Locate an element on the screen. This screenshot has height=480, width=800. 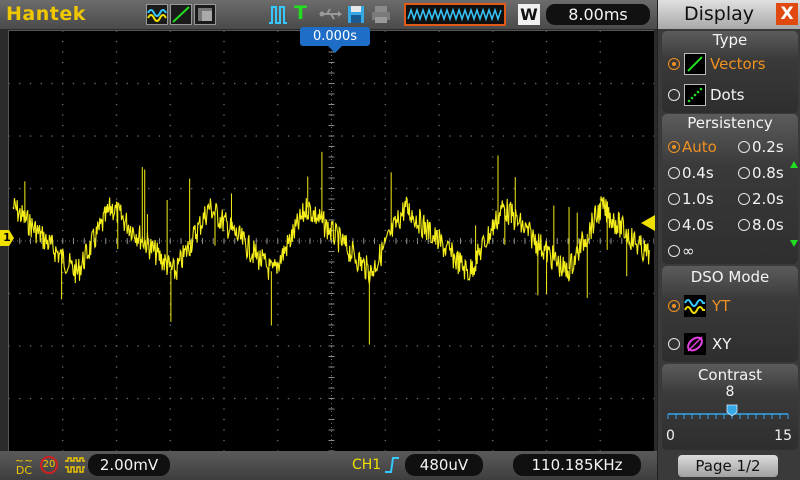
menu-title-bar: Display X is located at coordinates (729, 14).